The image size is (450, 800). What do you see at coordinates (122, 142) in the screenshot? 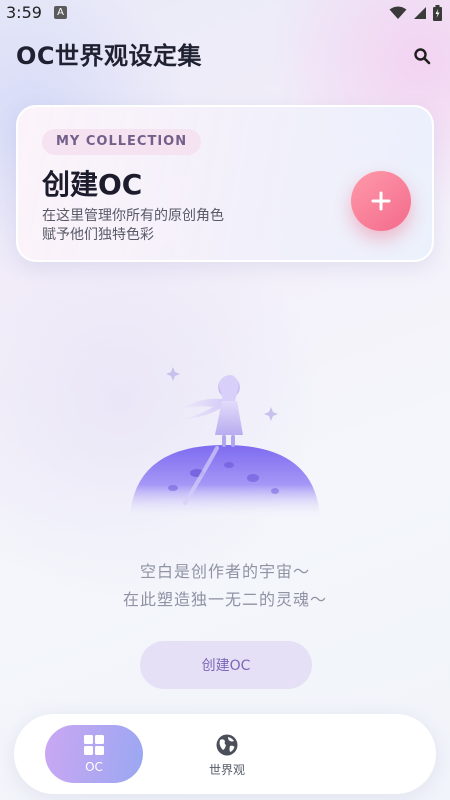
I see `collection-badge: MY COLLECTION` at bounding box center [122, 142].